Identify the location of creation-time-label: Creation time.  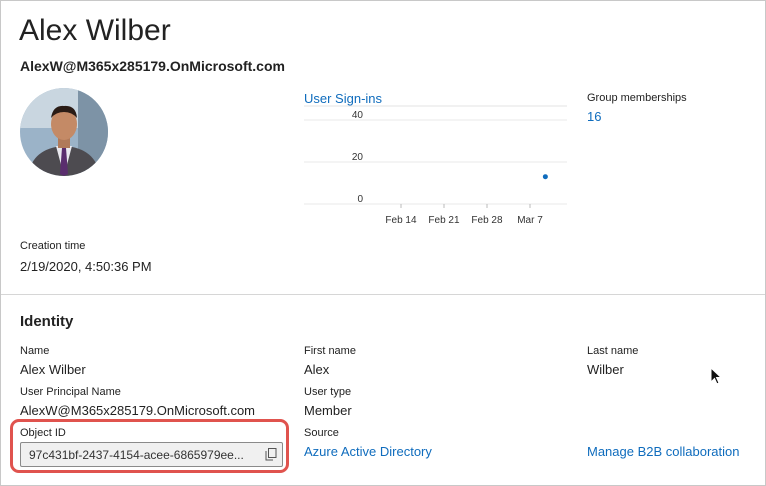
(53, 246).